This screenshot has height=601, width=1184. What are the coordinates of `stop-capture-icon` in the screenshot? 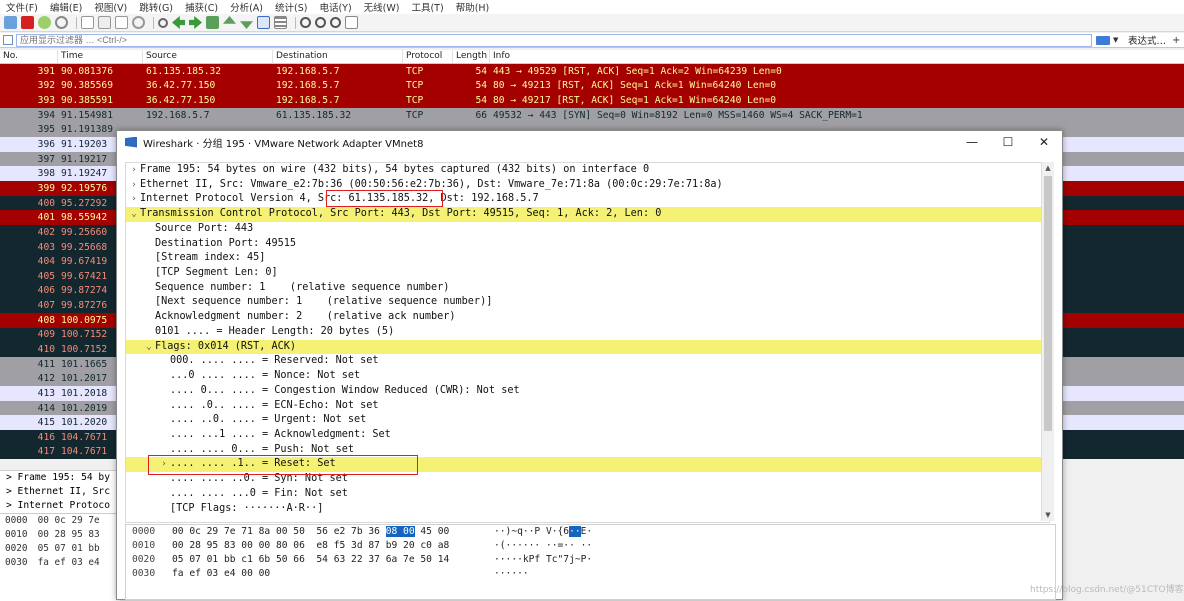 It's located at (27, 22).